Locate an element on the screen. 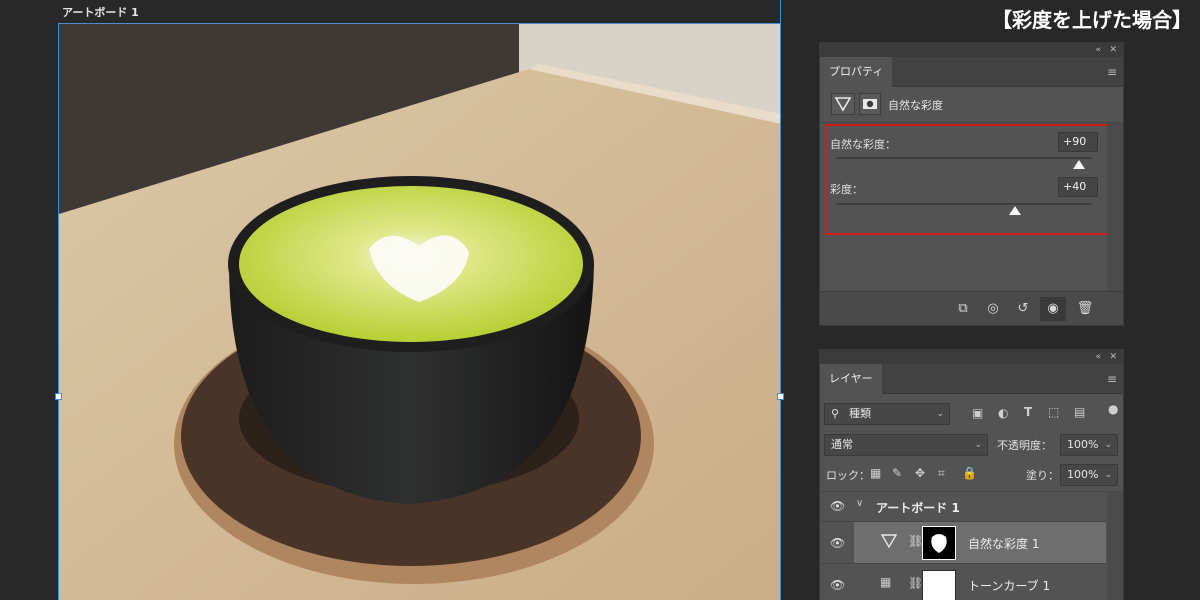 The width and height of the screenshot is (1200, 600). mask-icon is located at coordinates (870, 104).